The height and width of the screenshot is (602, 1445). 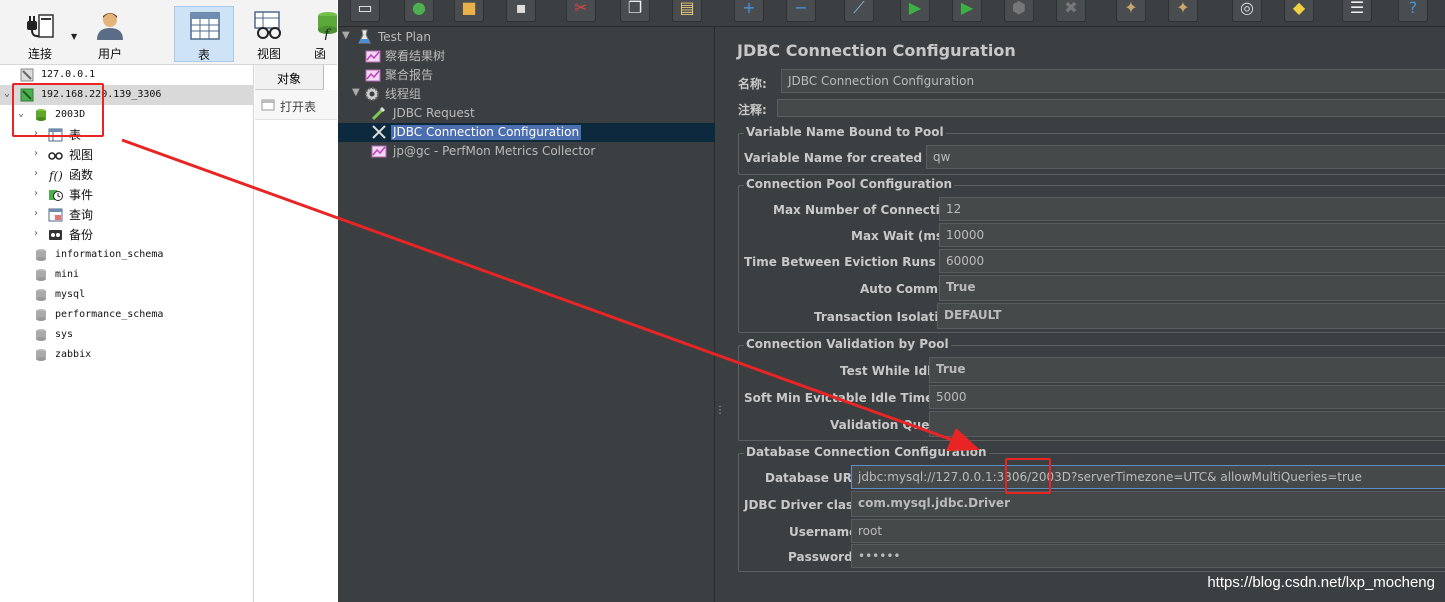 I want to click on tree-node-label: 聚合报告, so click(x=409, y=75).